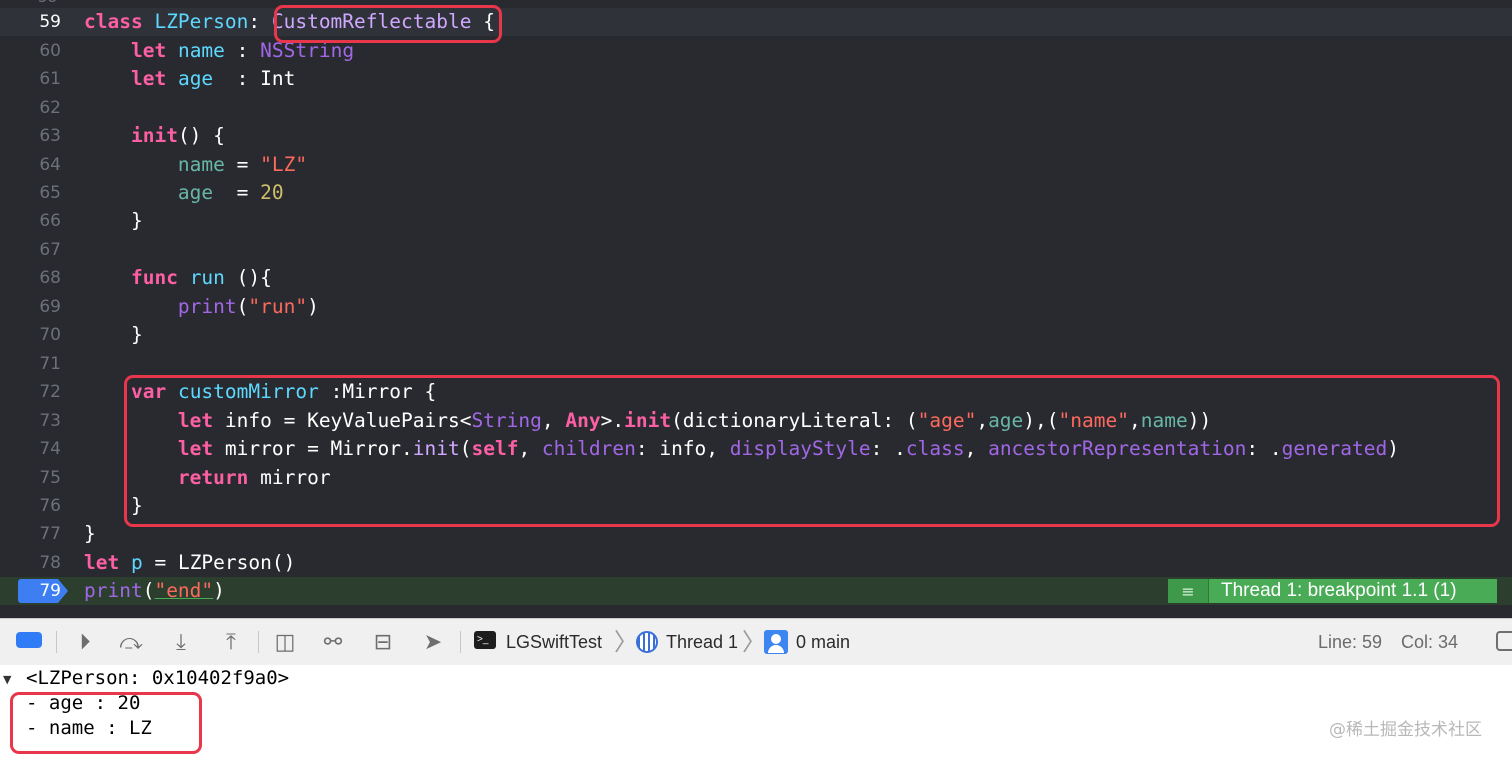  I want to click on line-number: 62, so click(50, 108).